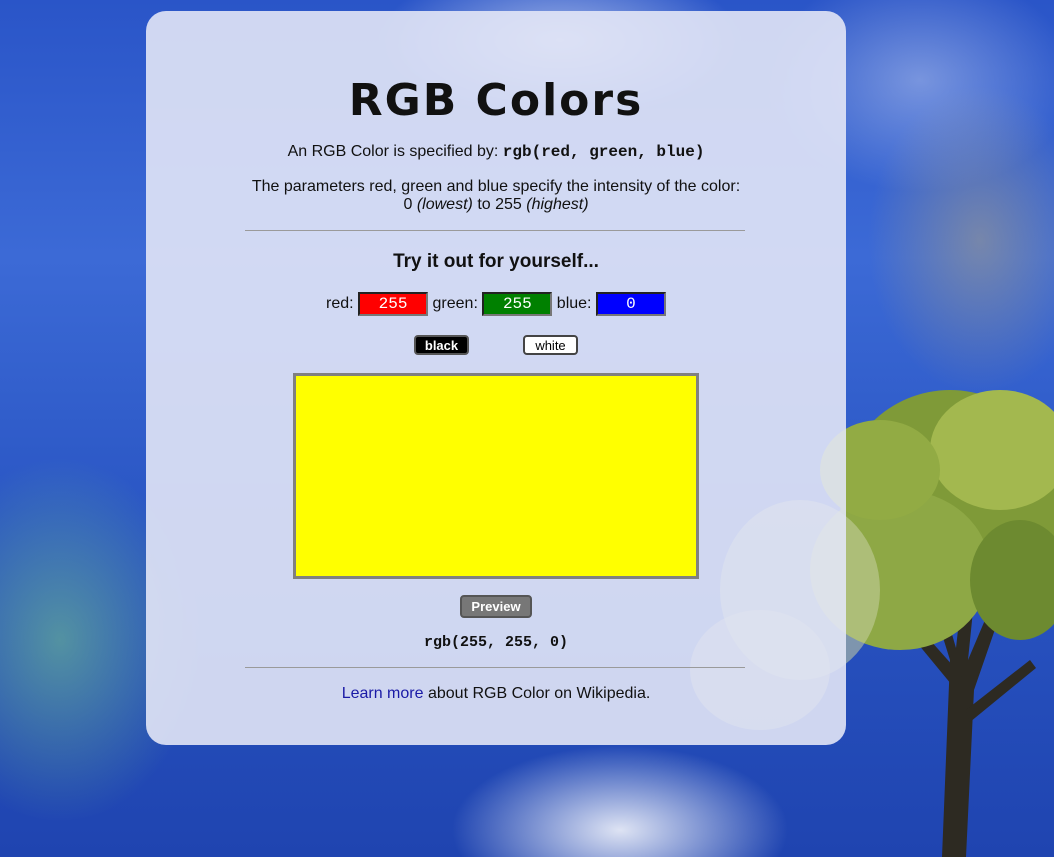 Image resolution: width=1054 pixels, height=857 pixels. I want to click on params-low-value: 0, so click(408, 204).